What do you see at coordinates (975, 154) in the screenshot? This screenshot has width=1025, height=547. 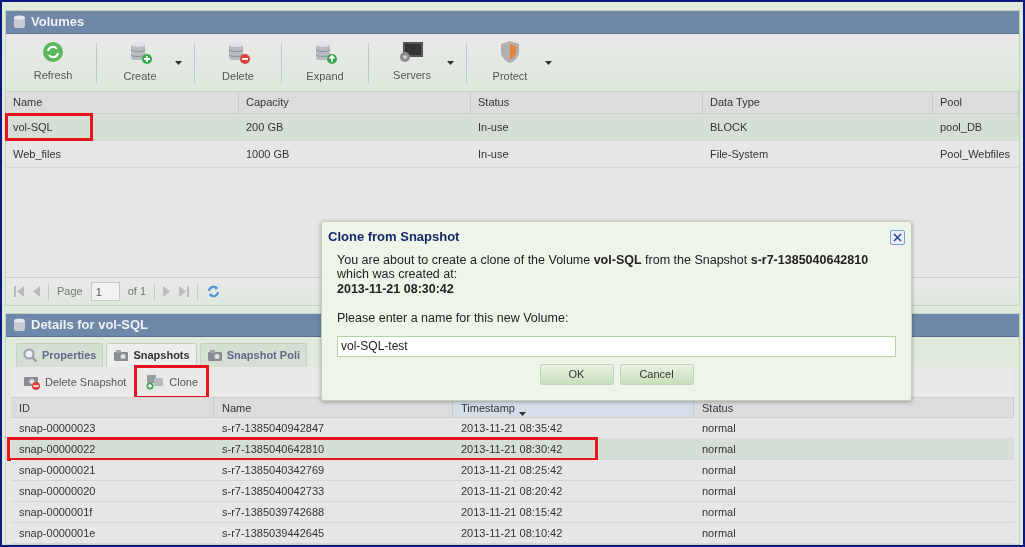 I see `table-cell-text: Pool_Webfiles` at bounding box center [975, 154].